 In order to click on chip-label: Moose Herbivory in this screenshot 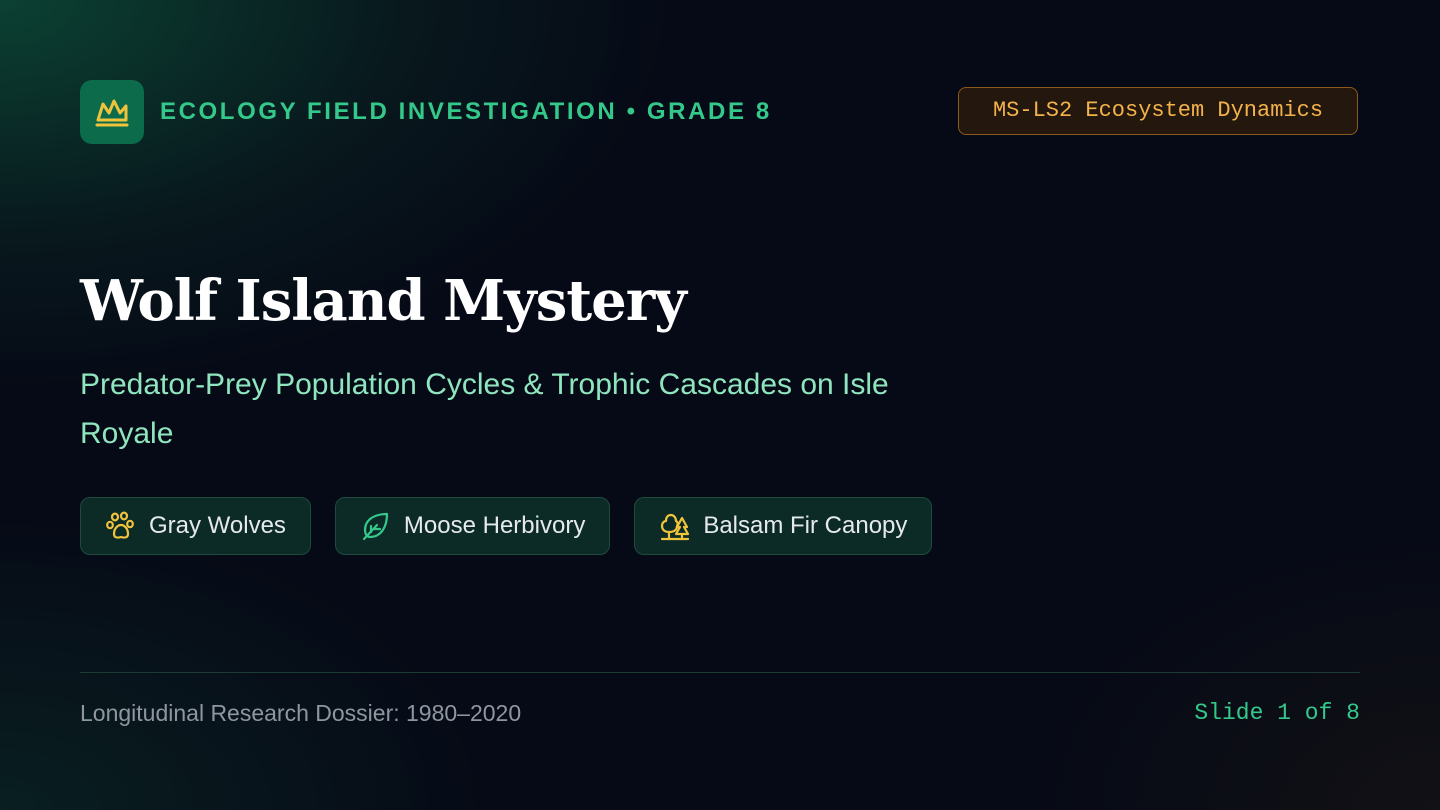, I will do `click(494, 525)`.